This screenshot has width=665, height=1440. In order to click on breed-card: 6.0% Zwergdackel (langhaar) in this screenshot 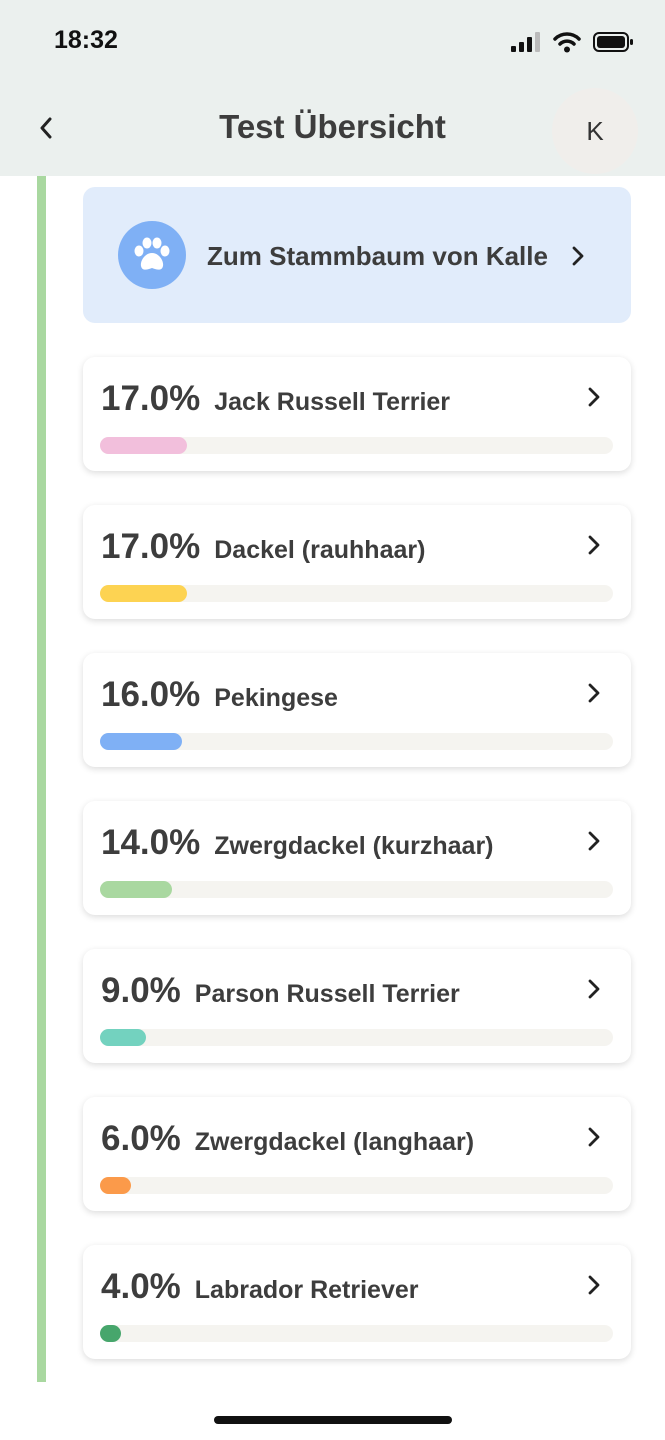, I will do `click(357, 1154)`.